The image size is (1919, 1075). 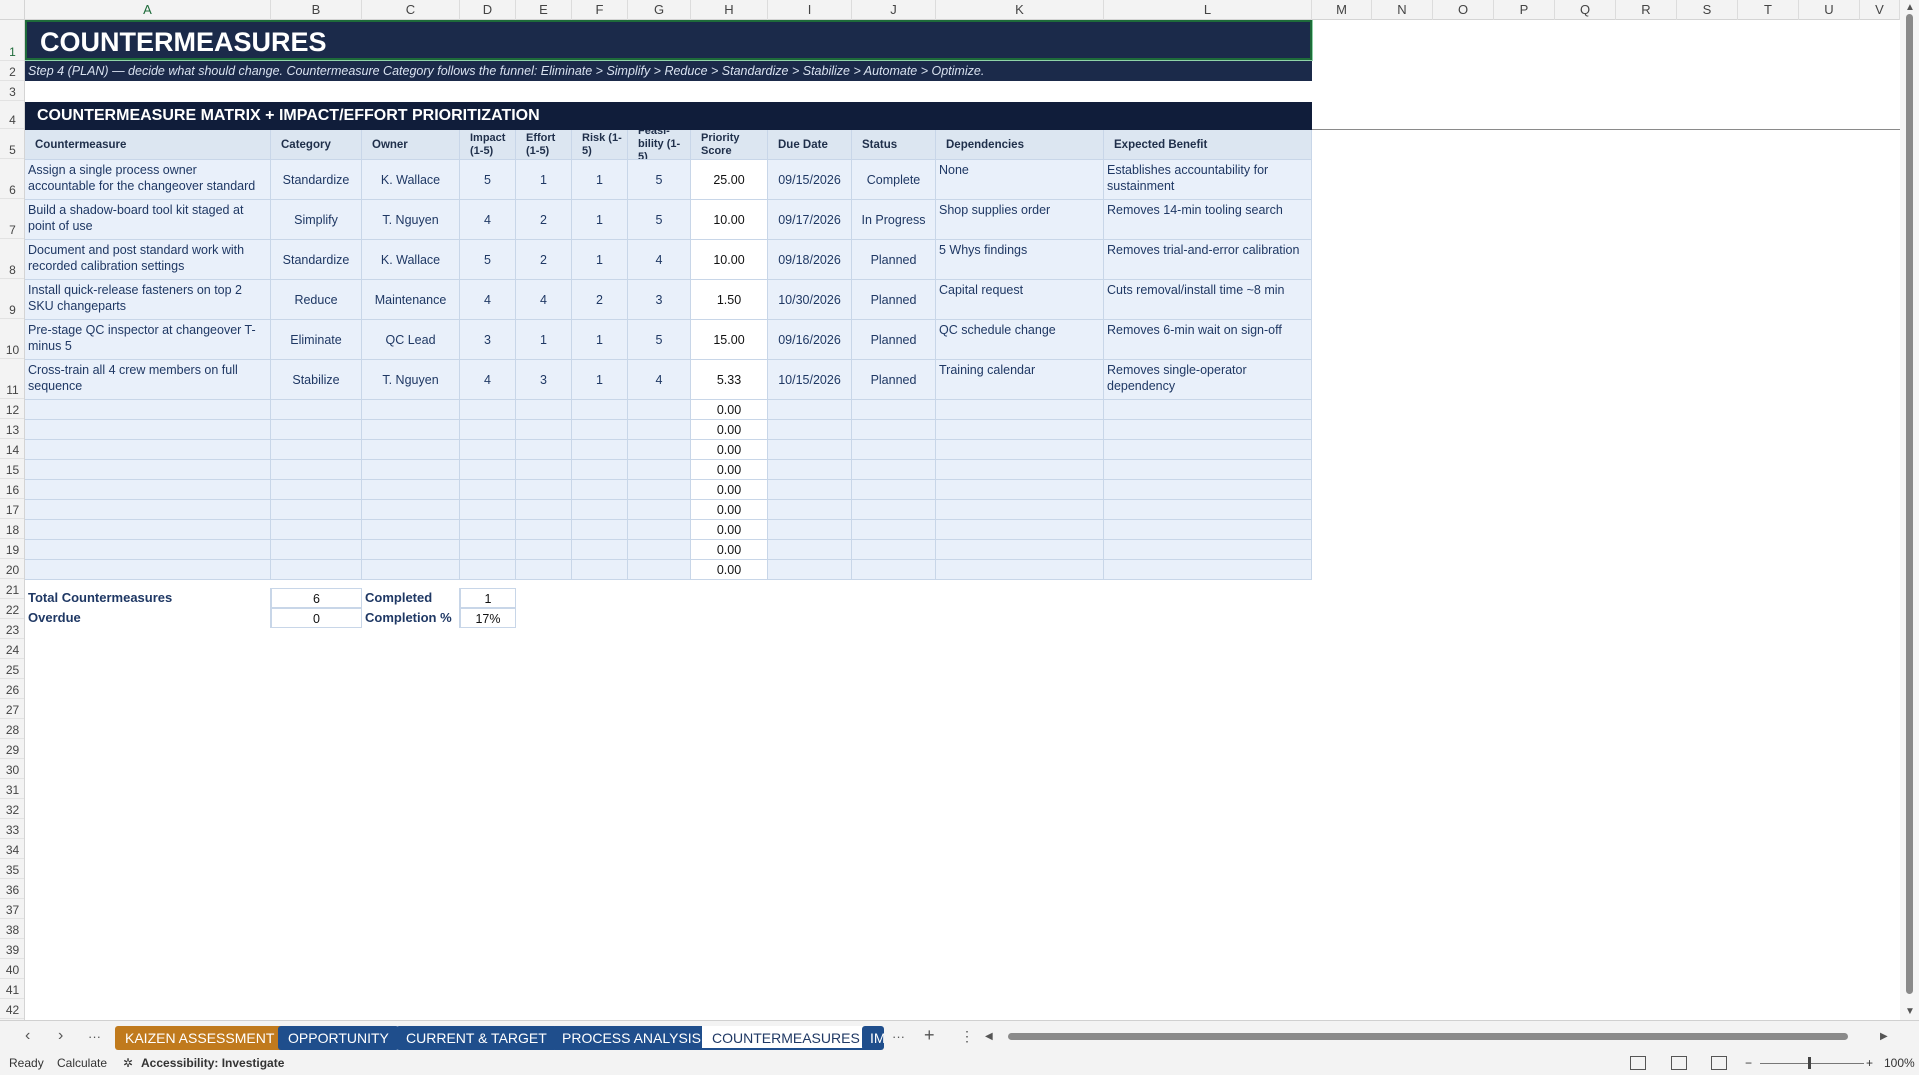 What do you see at coordinates (94, 1036) in the screenshot?
I see `more-sheets-left-icon: ···` at bounding box center [94, 1036].